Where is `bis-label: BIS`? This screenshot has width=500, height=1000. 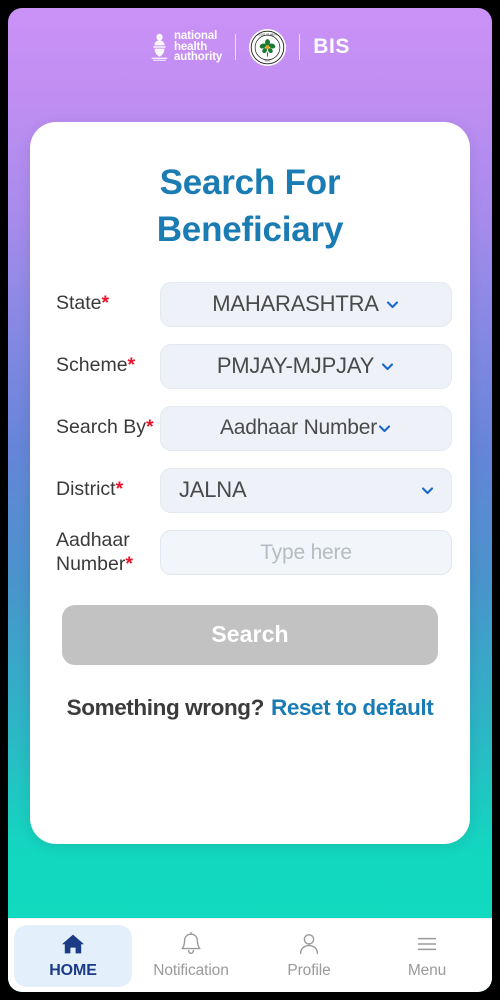 bis-label: BIS is located at coordinates (332, 46).